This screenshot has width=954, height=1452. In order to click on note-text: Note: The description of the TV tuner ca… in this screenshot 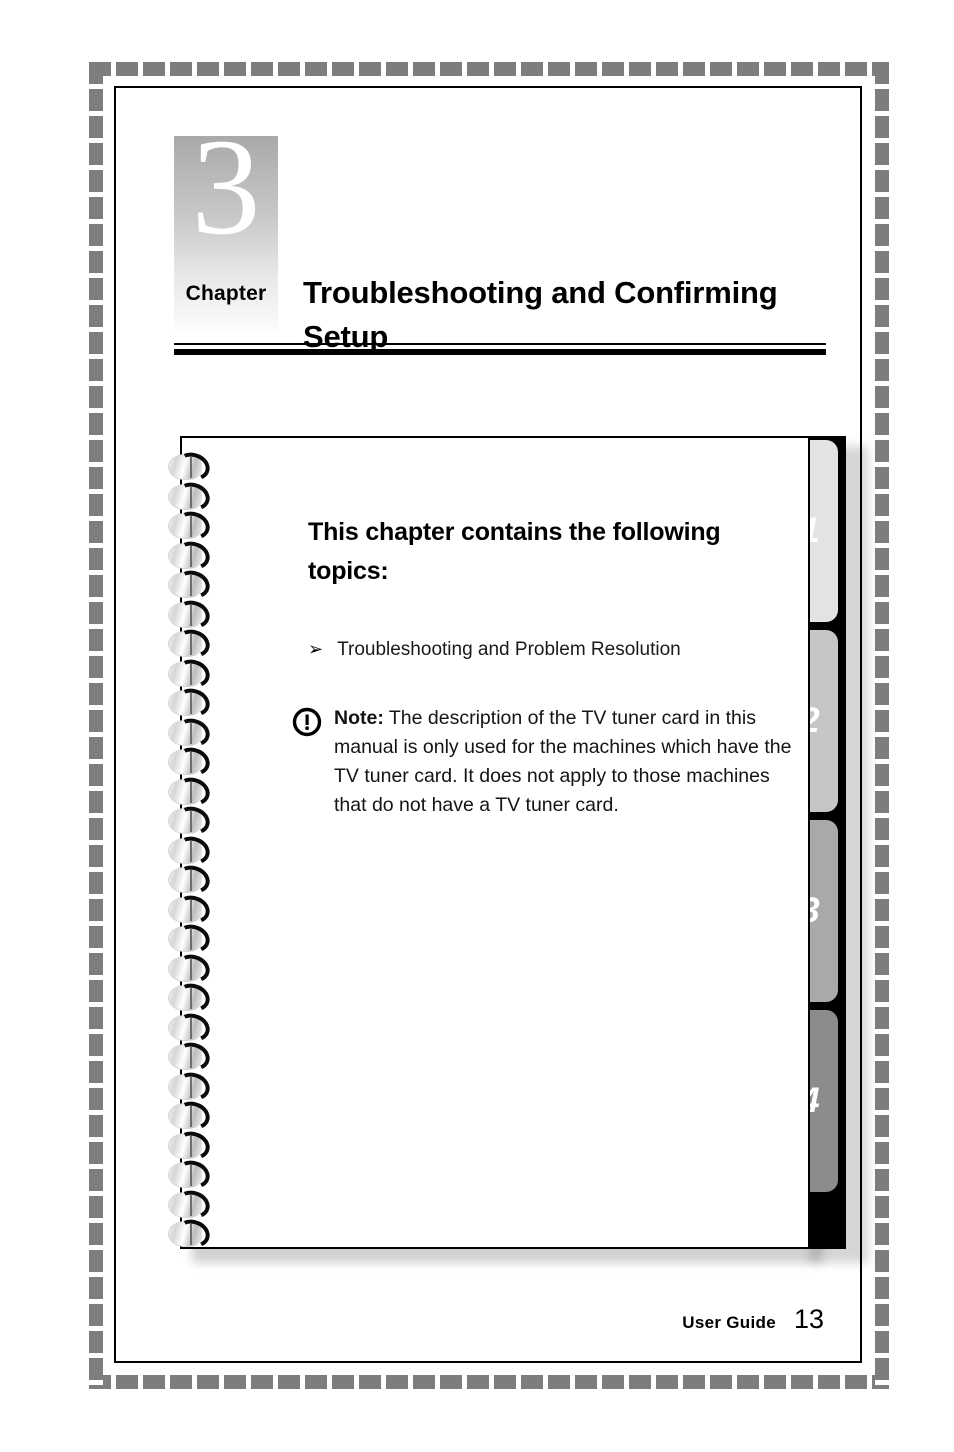, I will do `click(563, 761)`.